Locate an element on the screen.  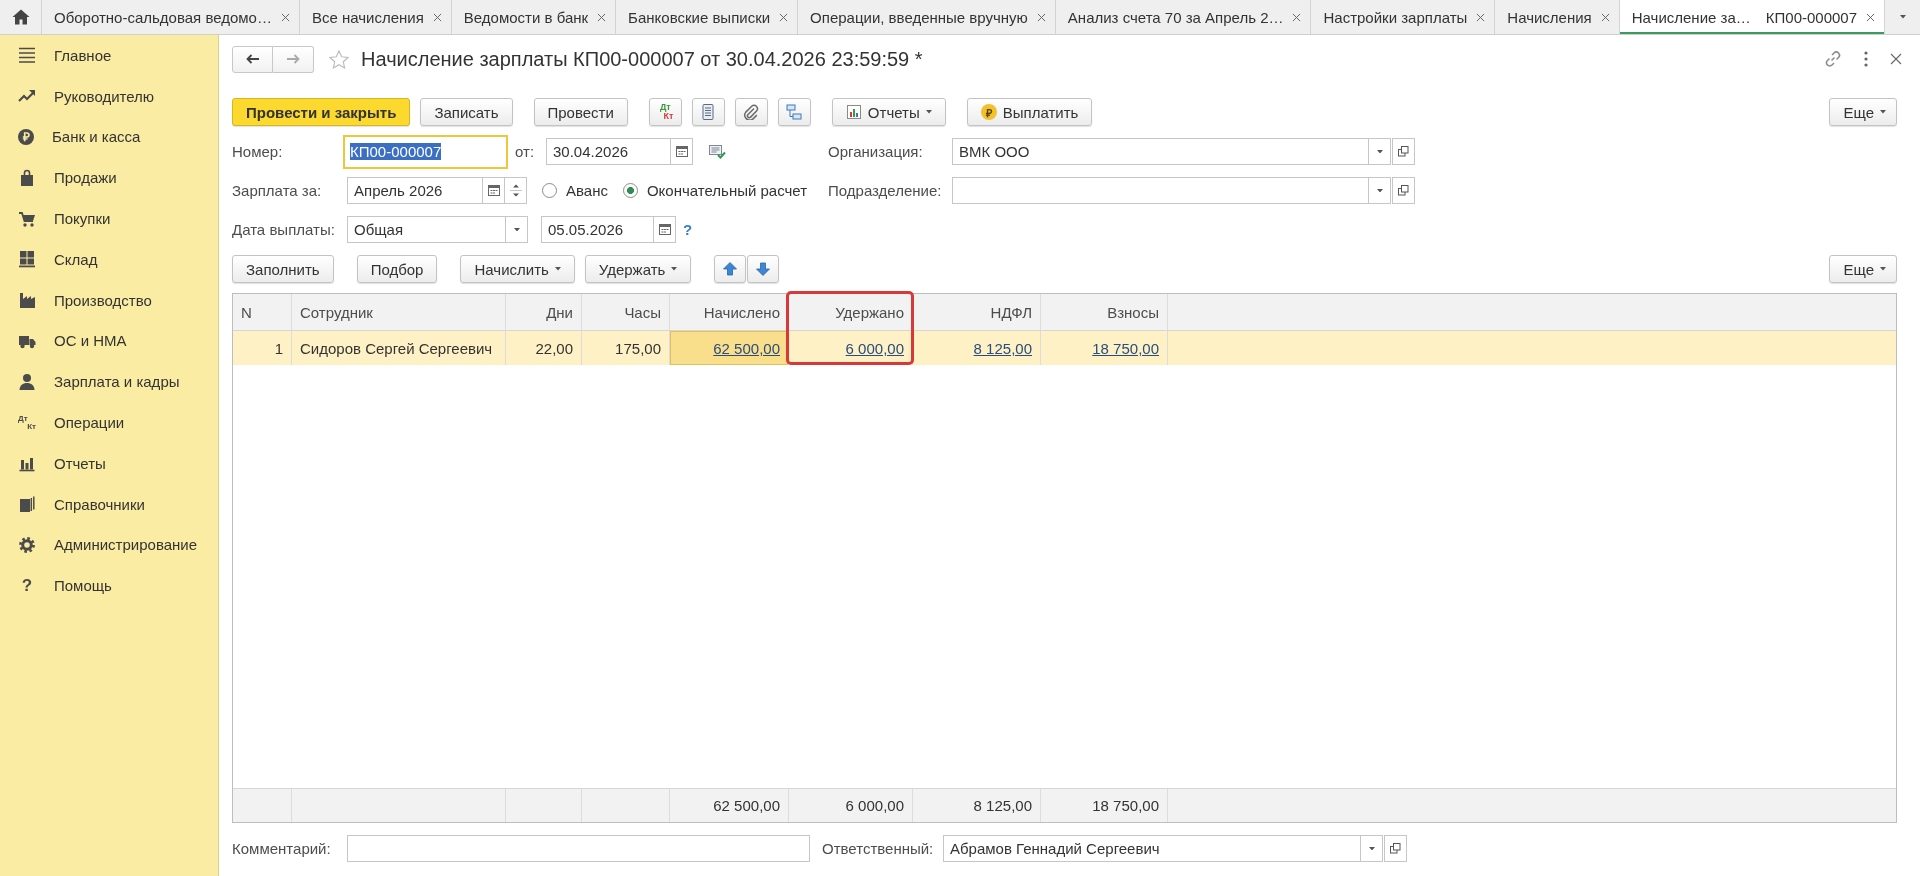
sidebar-item: ОС и НМА is located at coordinates (109, 341).